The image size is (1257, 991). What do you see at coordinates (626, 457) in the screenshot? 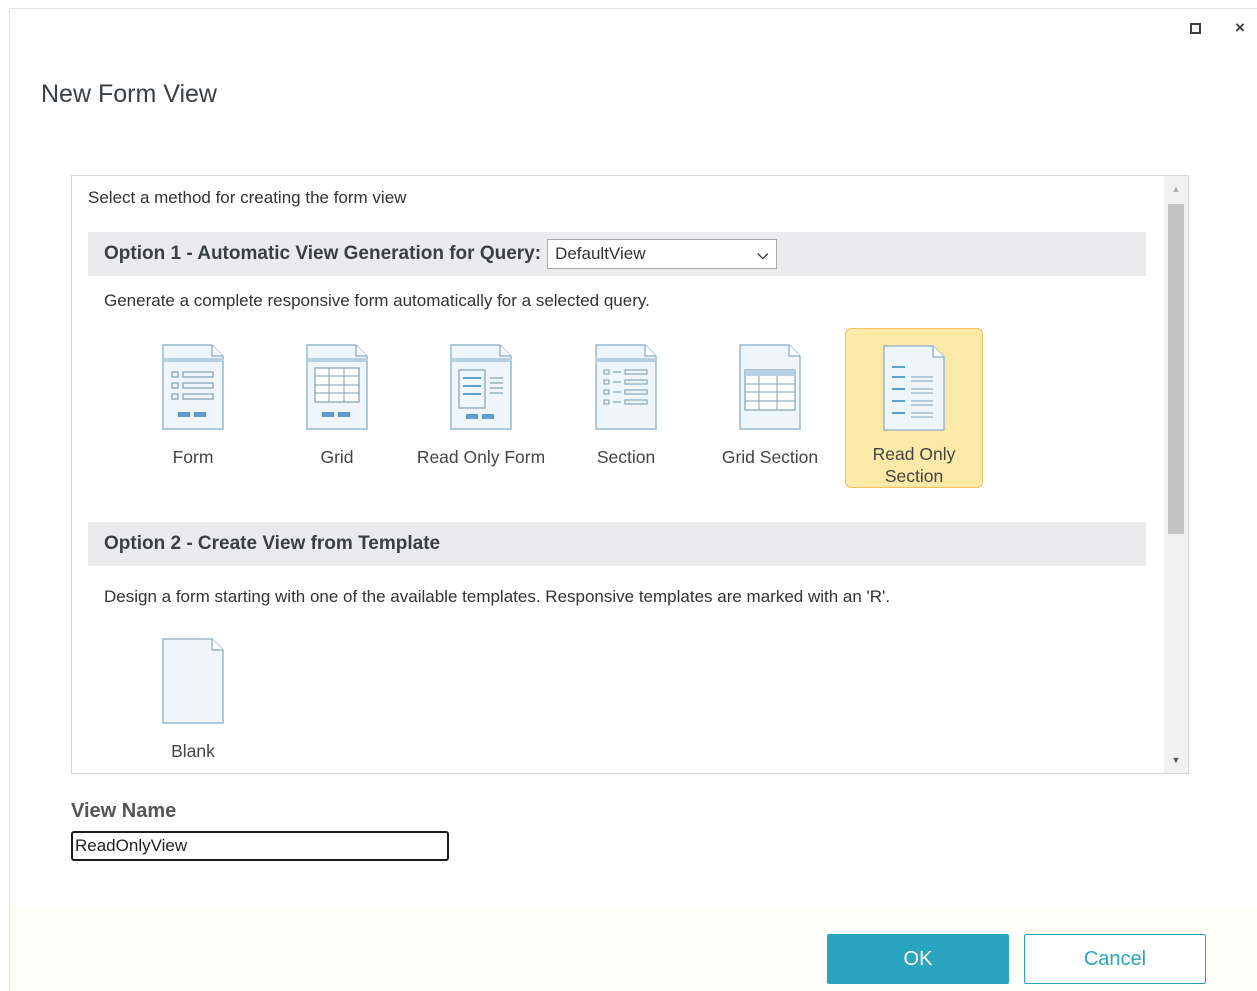
I see `tile-label: Section` at bounding box center [626, 457].